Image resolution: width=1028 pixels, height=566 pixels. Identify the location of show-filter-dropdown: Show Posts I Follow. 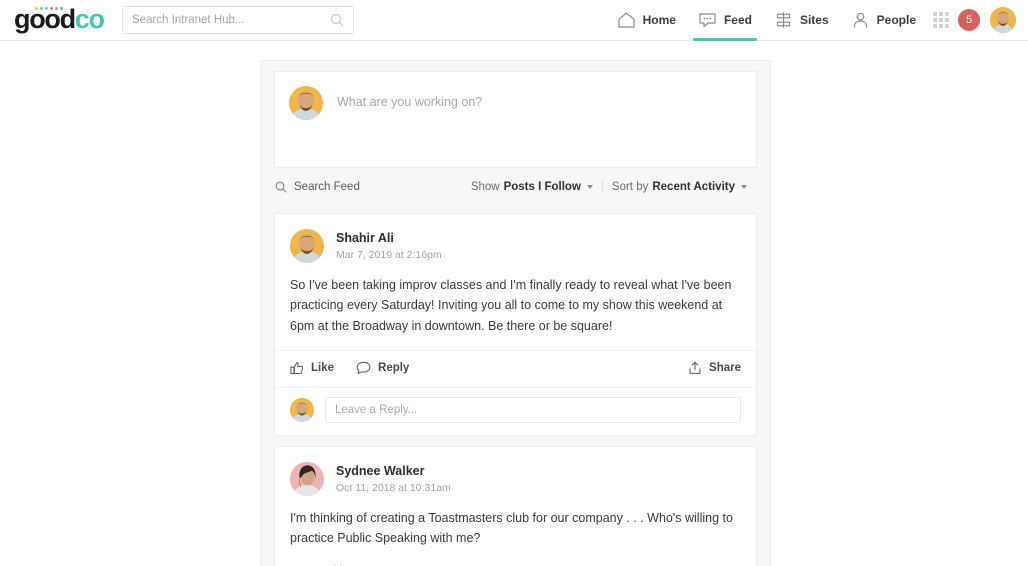
(532, 187).